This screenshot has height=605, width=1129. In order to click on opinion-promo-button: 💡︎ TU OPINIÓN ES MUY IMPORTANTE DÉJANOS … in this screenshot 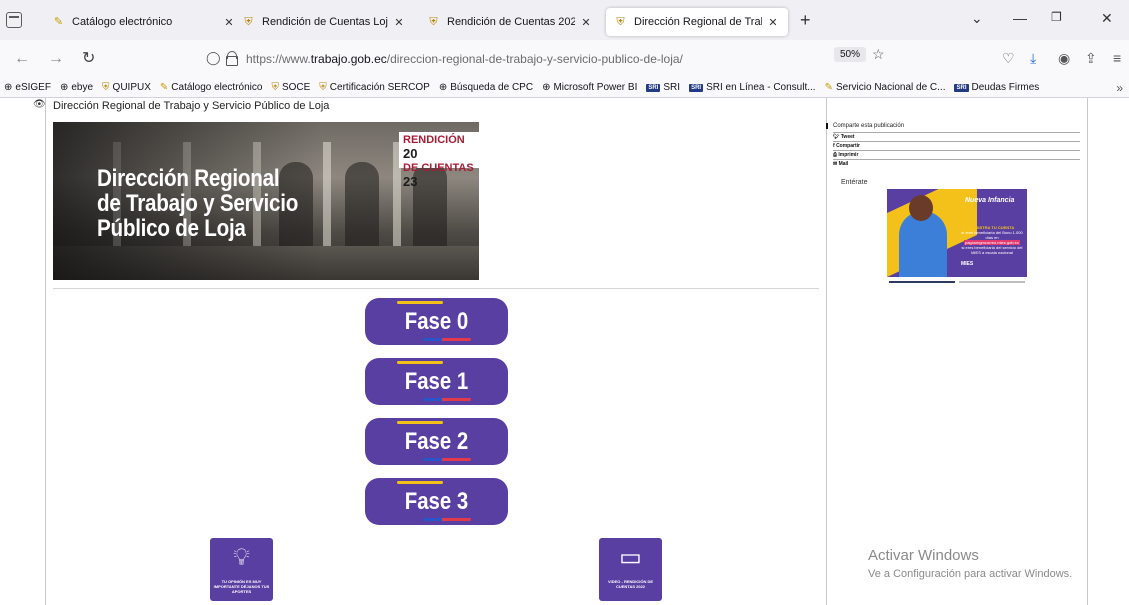, I will do `click(241, 569)`.